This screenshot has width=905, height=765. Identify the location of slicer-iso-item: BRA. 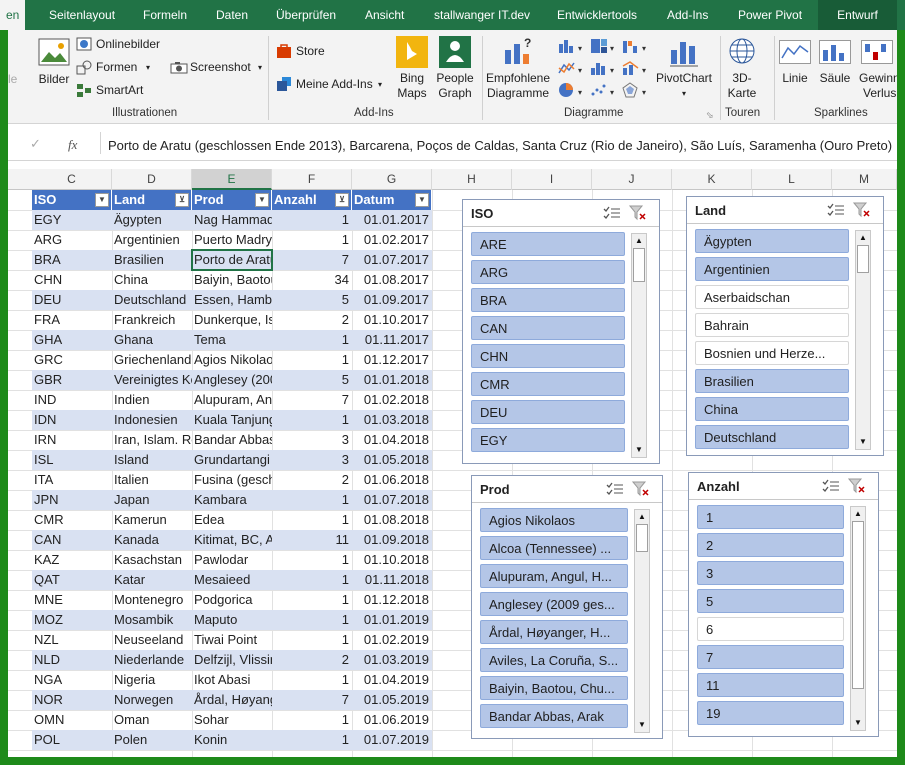
(548, 300).